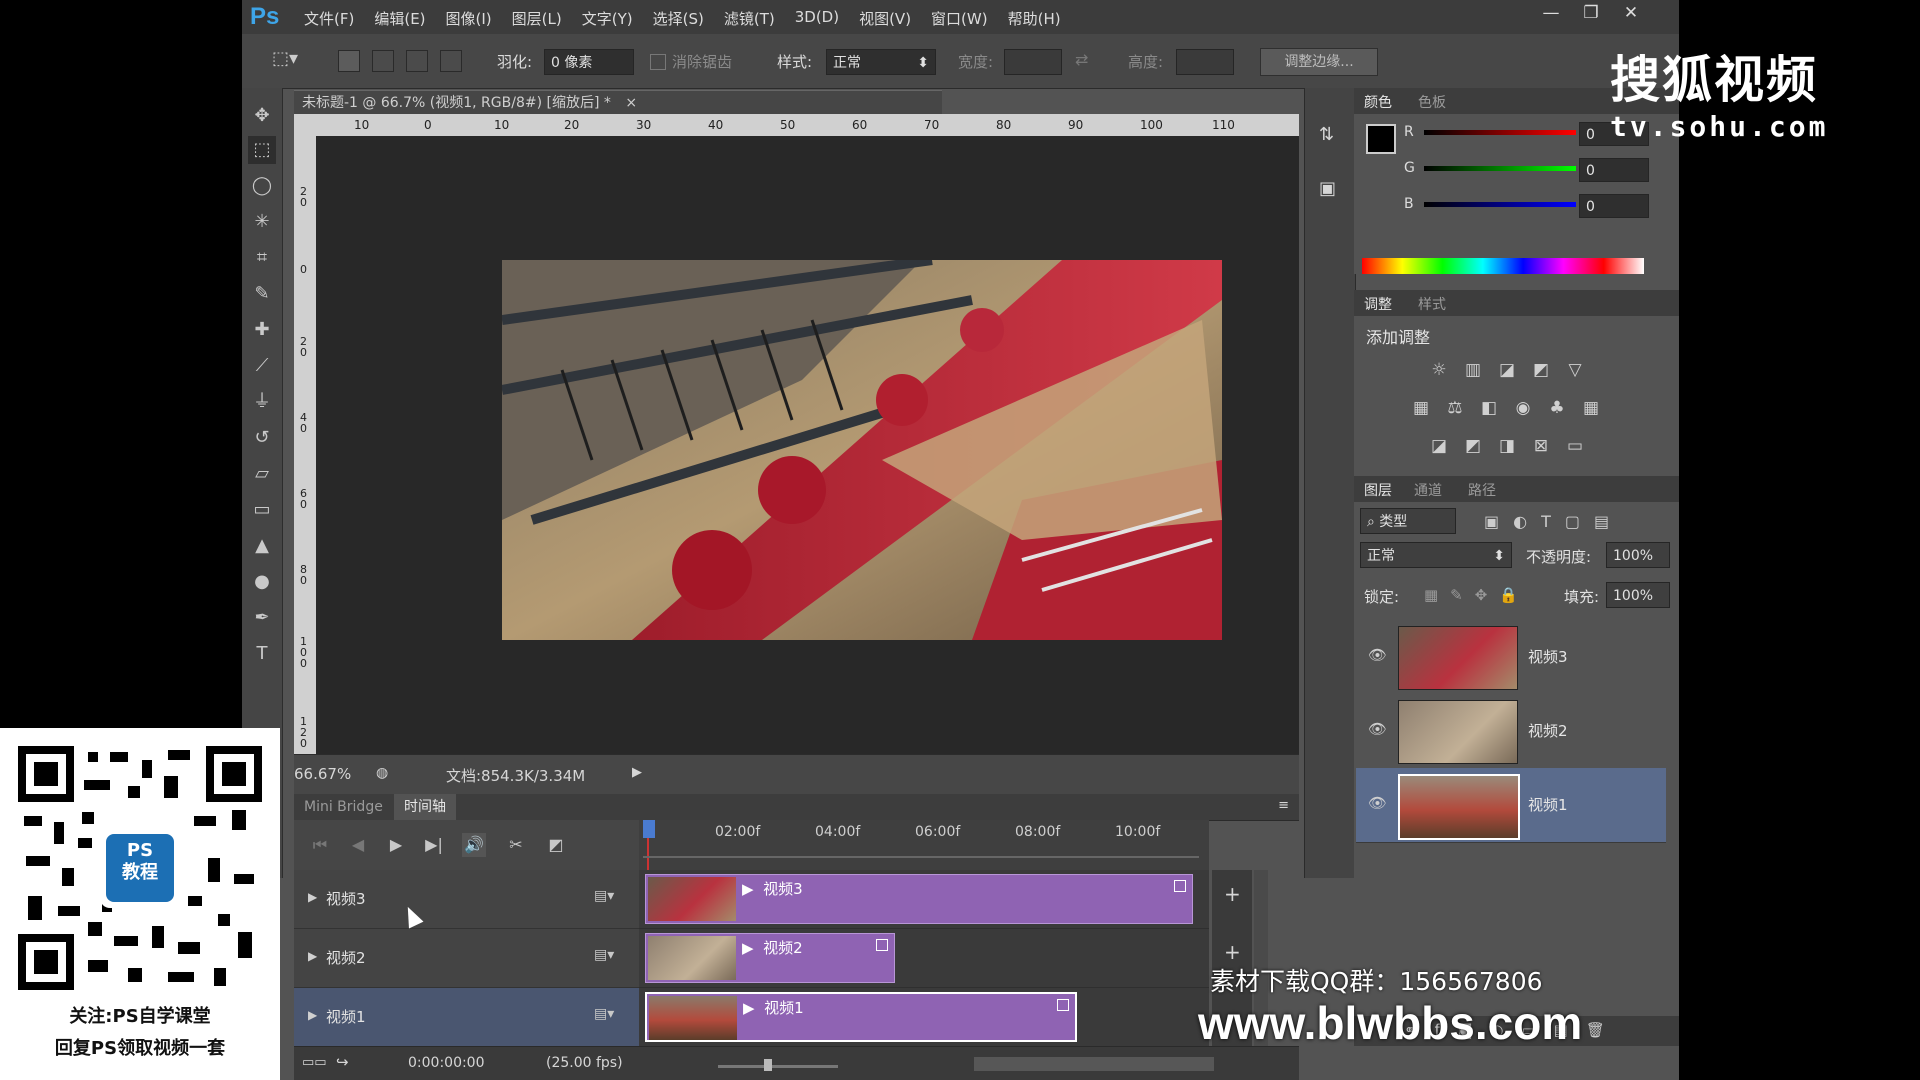 The image size is (1920, 1080). What do you see at coordinates (1541, 370) in the screenshot?
I see `exposure-icon: ◩` at bounding box center [1541, 370].